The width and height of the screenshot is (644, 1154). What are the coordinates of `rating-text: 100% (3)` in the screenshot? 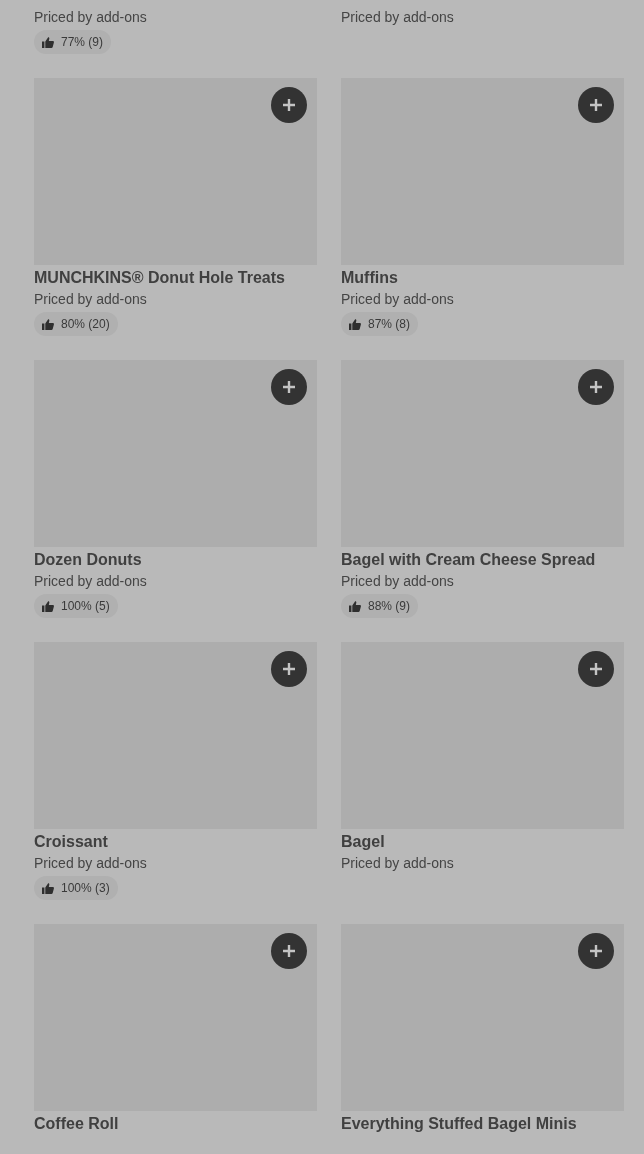 It's located at (85, 888).